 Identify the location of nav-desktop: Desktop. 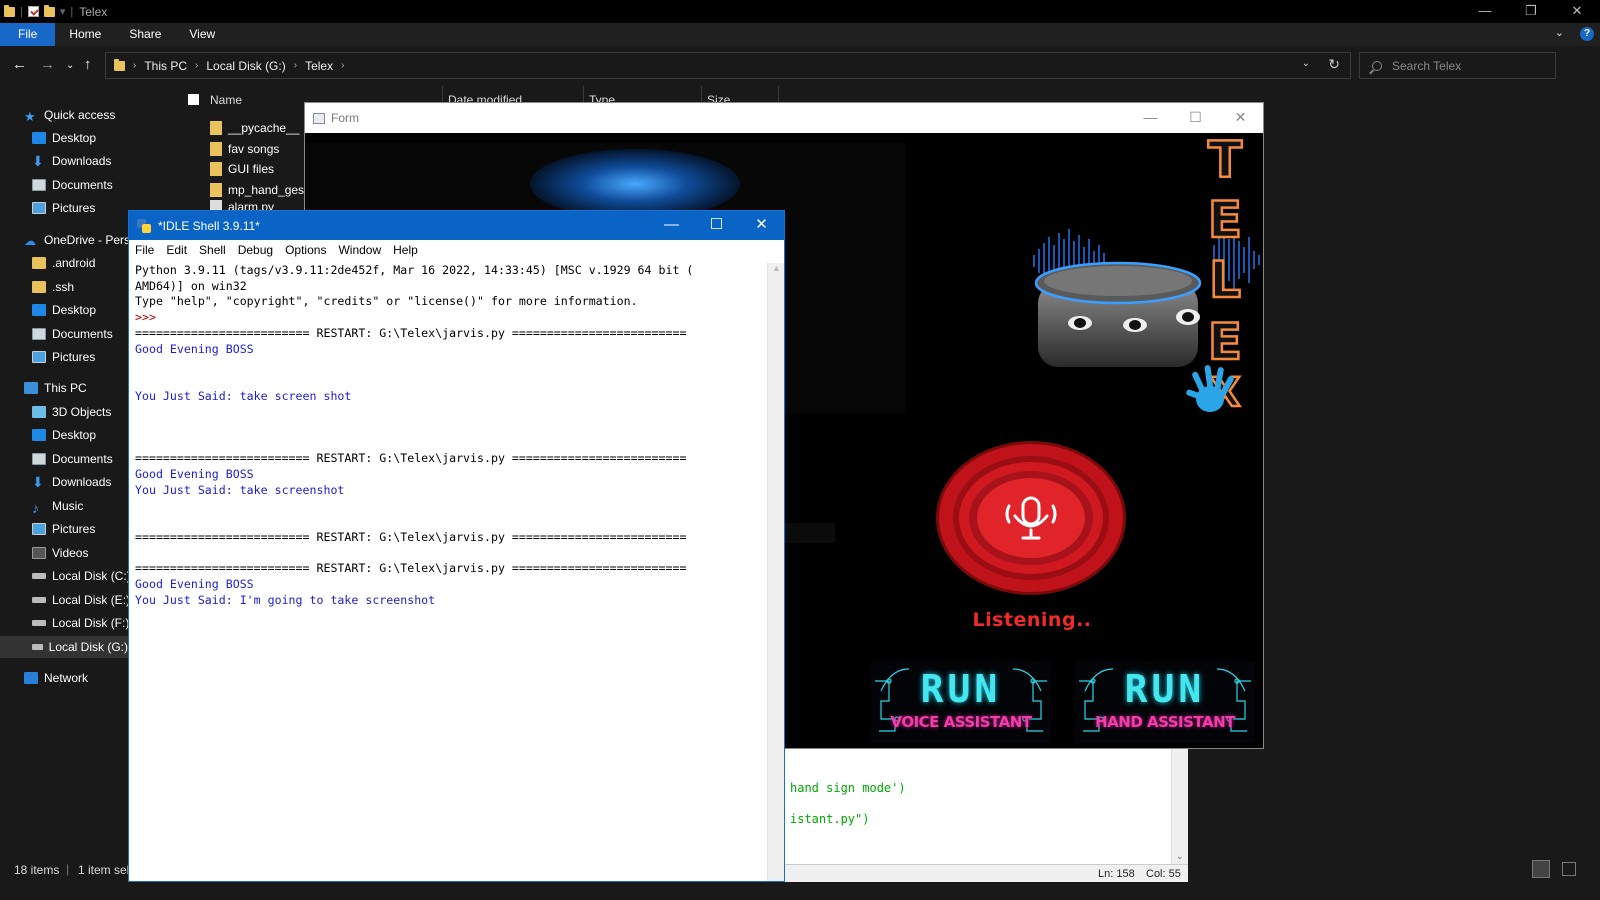
(80, 138).